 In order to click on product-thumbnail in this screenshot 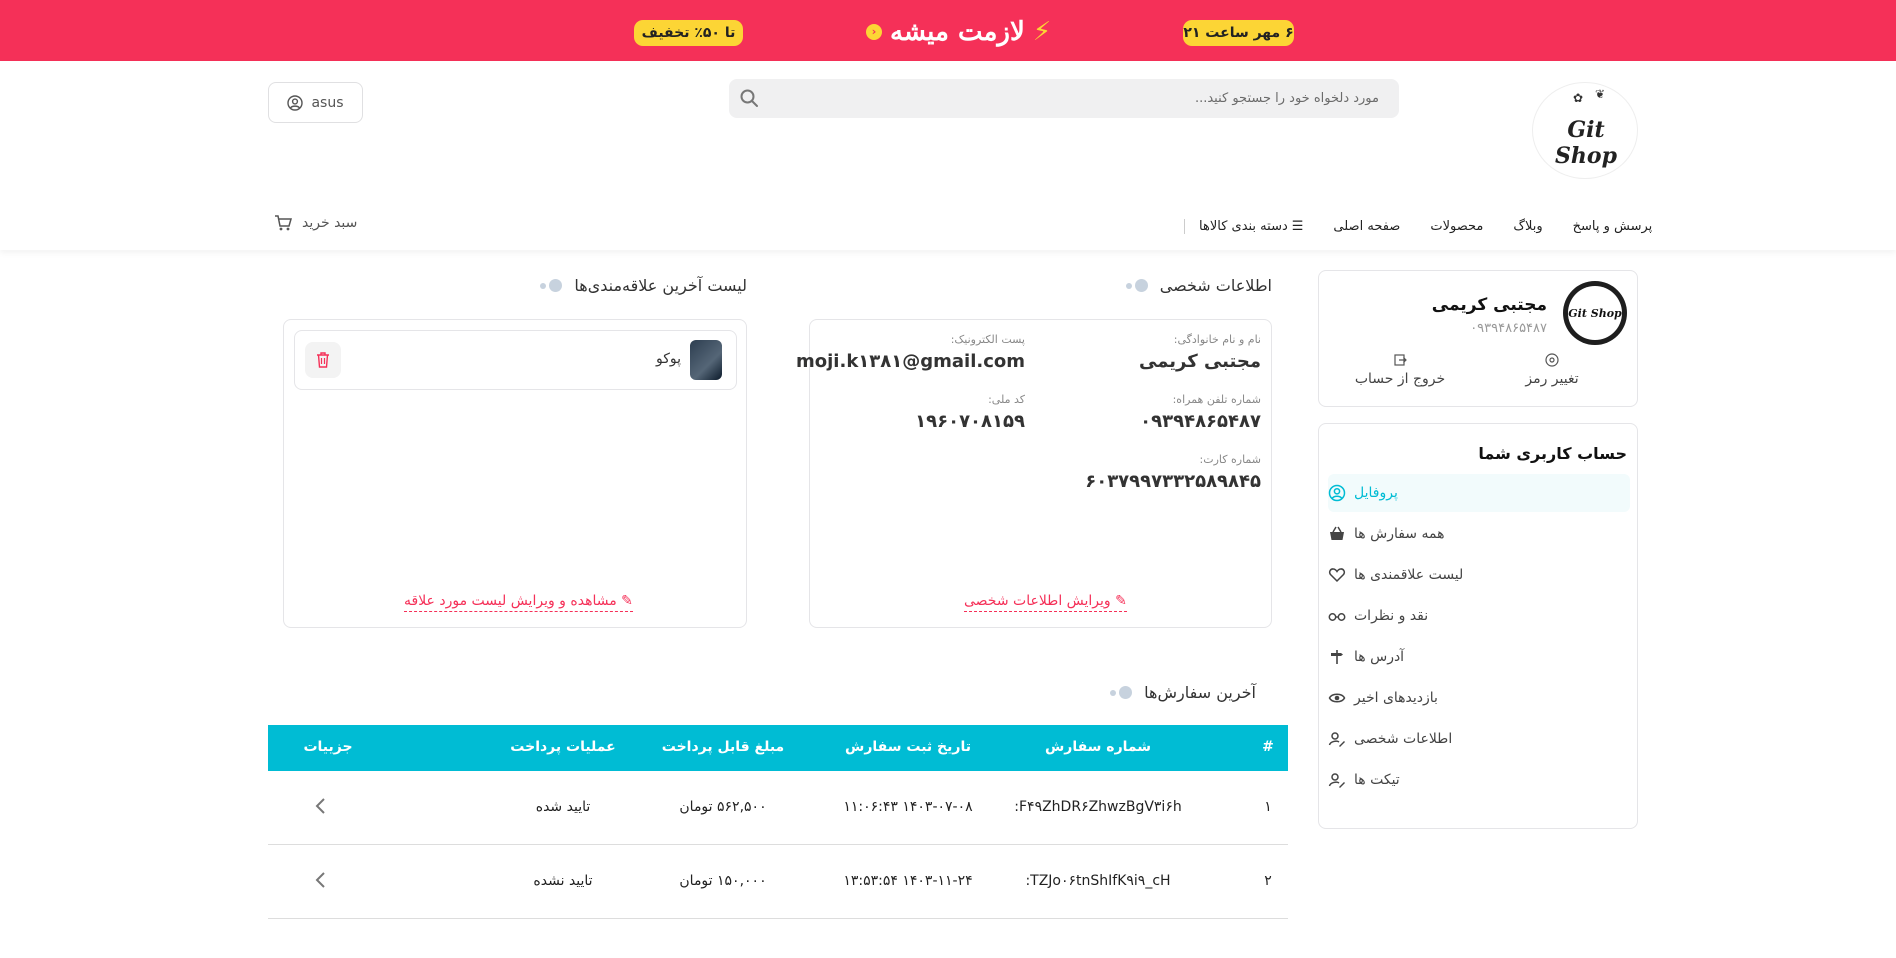, I will do `click(706, 360)`.